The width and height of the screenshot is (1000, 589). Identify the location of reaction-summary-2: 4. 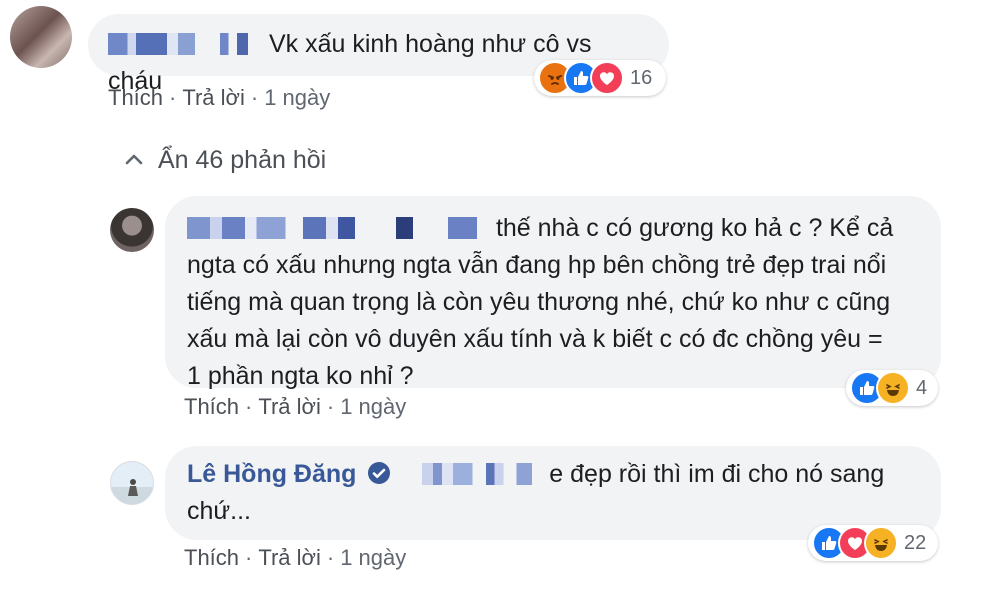
(892, 388).